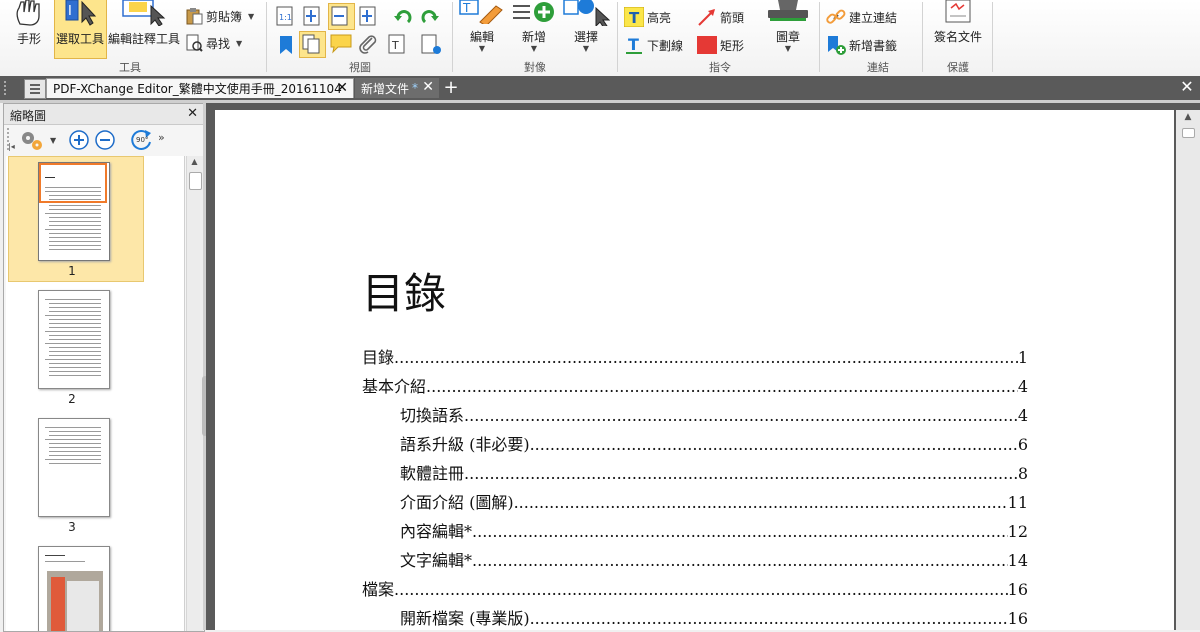  Describe the element at coordinates (720, 45) in the screenshot. I see `rectangle-button: 矩形` at that location.